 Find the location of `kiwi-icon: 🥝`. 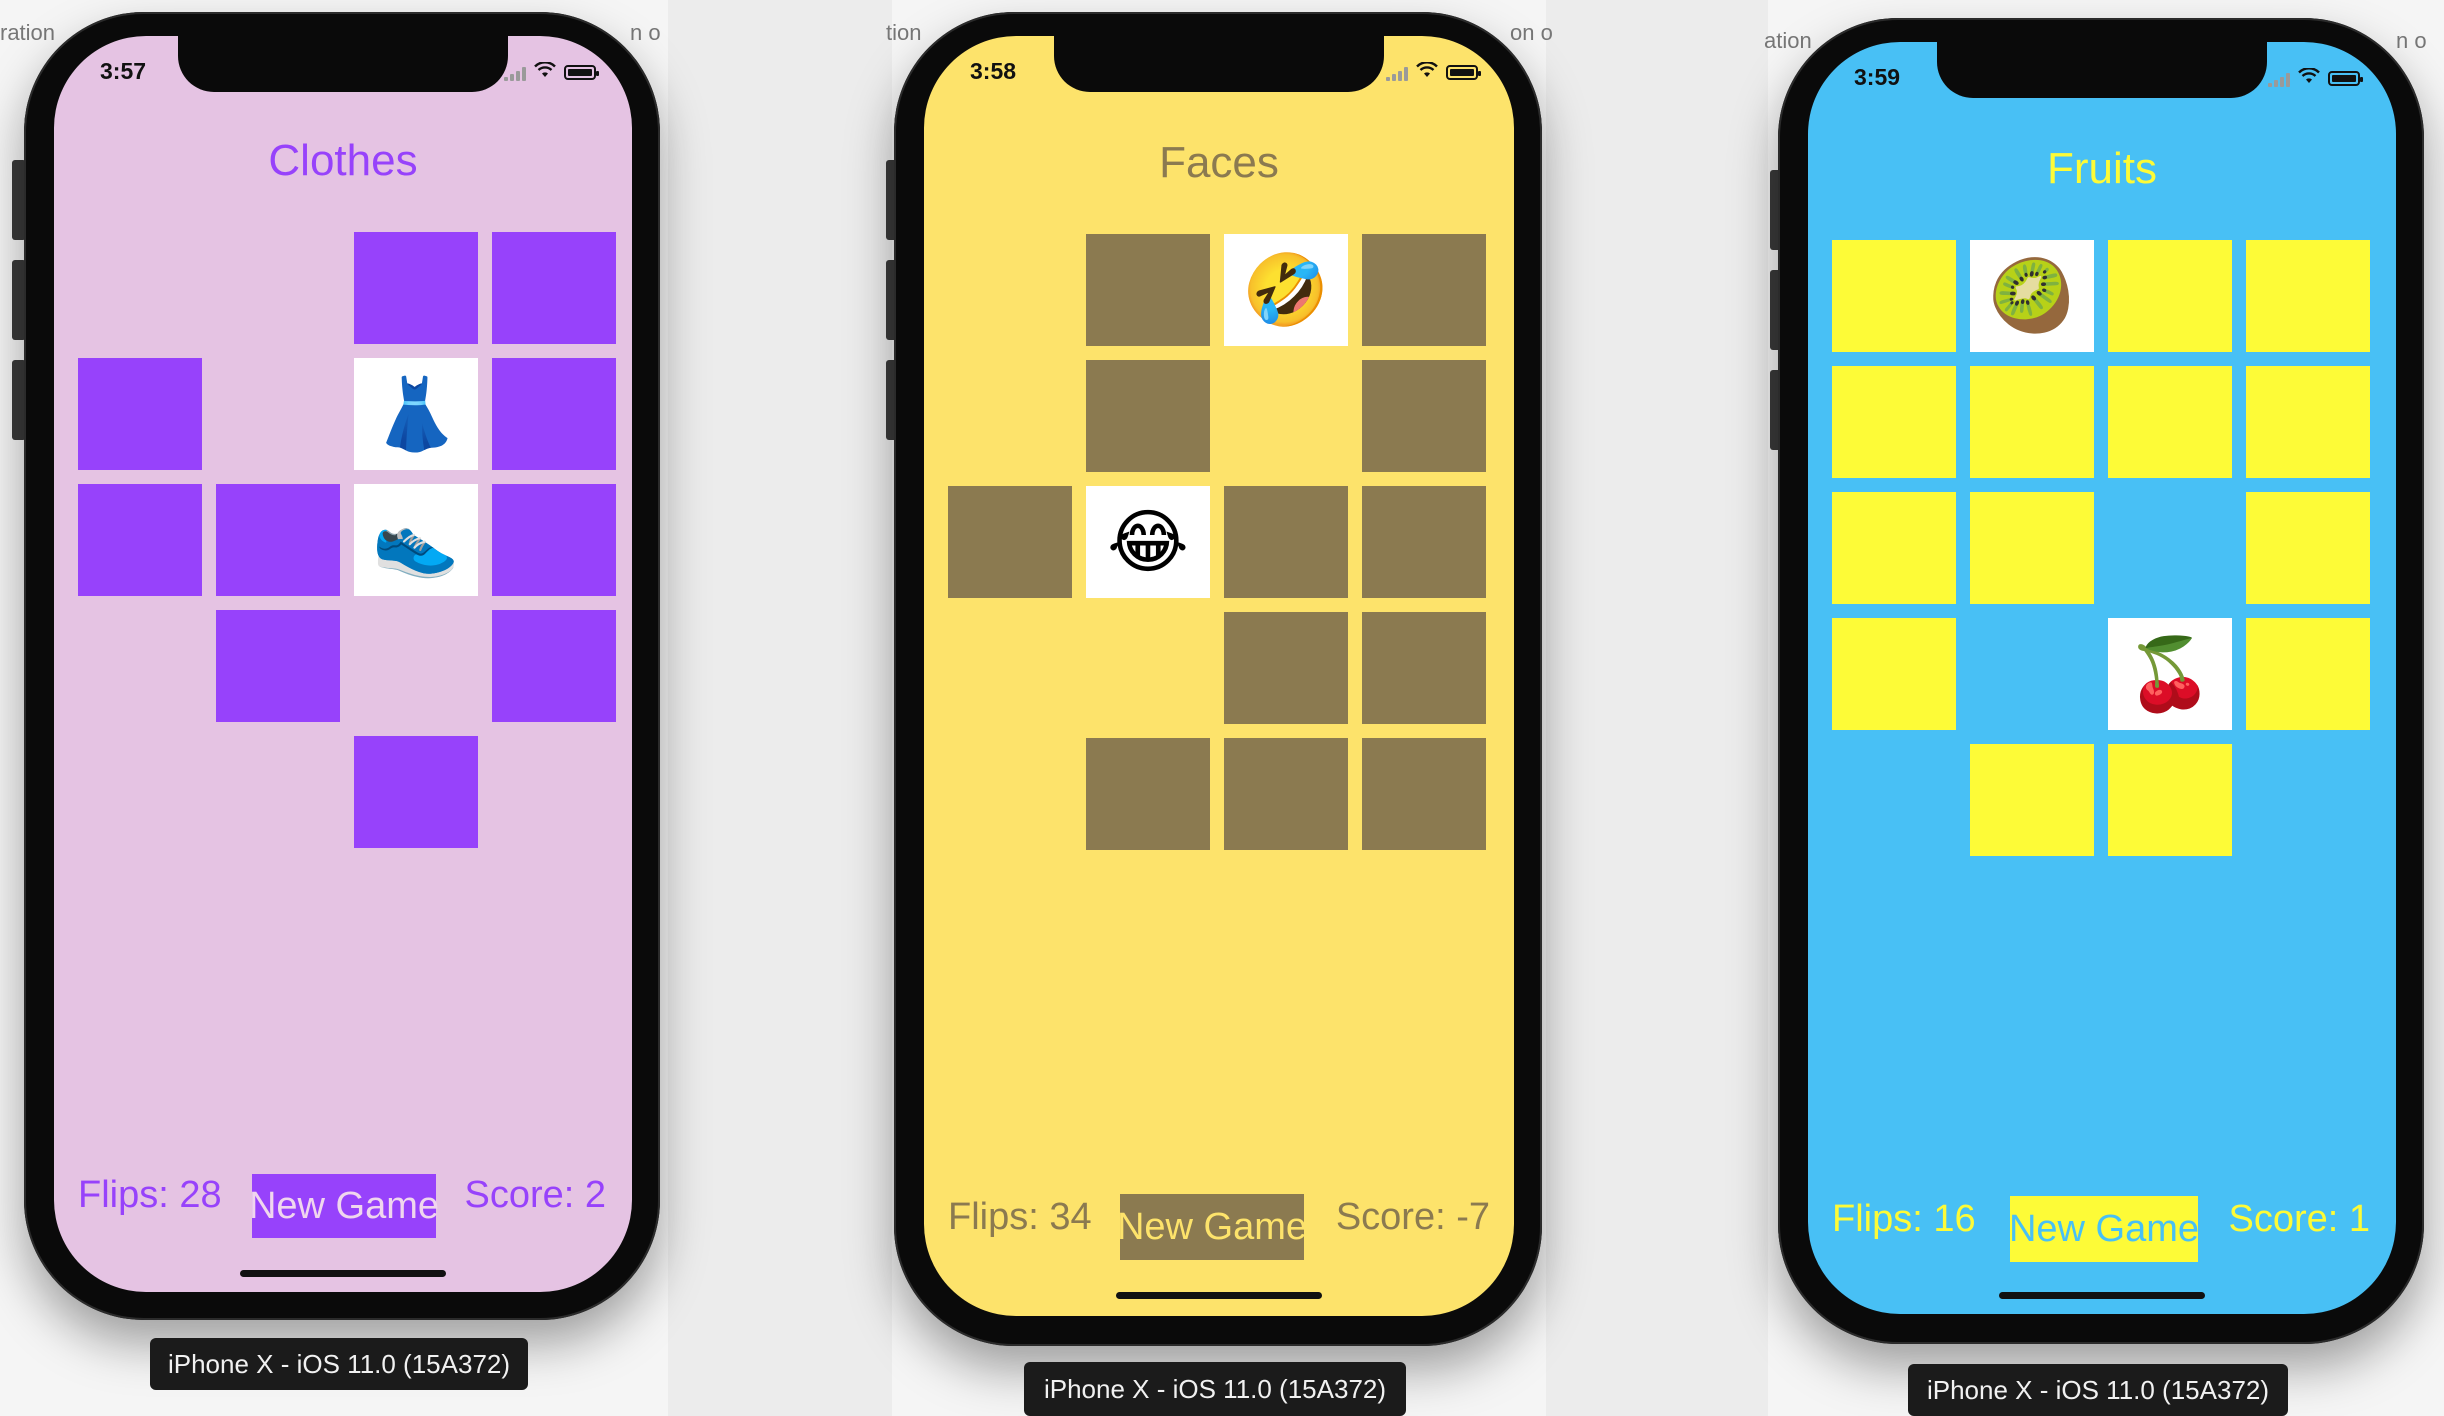

kiwi-icon: 🥝 is located at coordinates (2032, 296).